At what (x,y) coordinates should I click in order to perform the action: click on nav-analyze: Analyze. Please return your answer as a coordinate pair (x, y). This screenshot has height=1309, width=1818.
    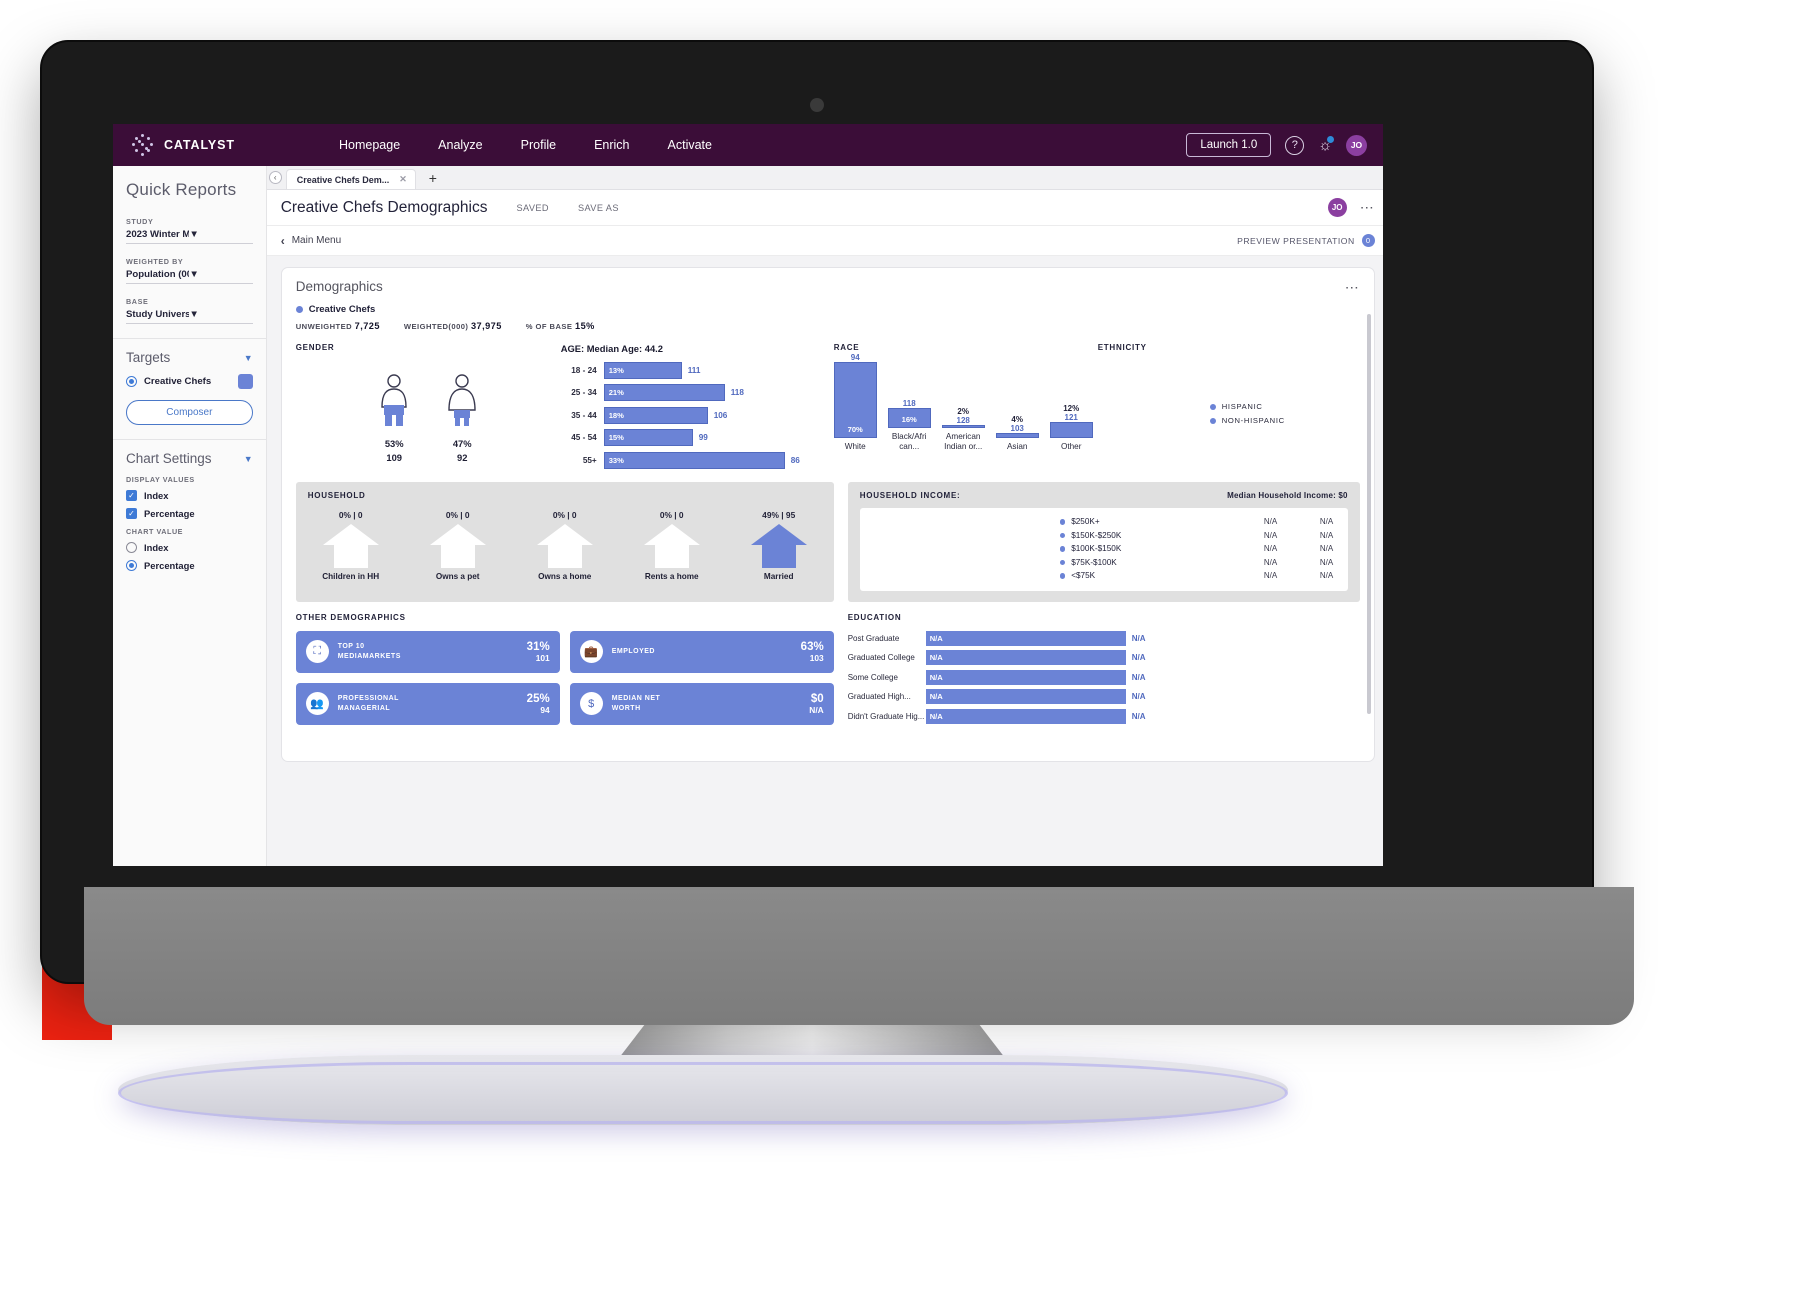
    Looking at the image, I should click on (460, 145).